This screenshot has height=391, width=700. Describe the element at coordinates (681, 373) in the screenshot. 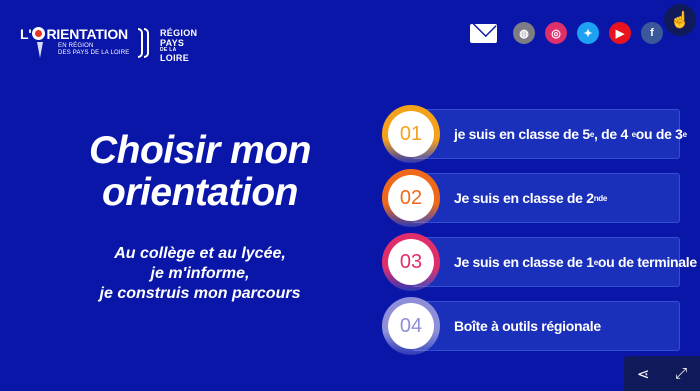

I see `fullscreen-icon: ⤢` at that location.